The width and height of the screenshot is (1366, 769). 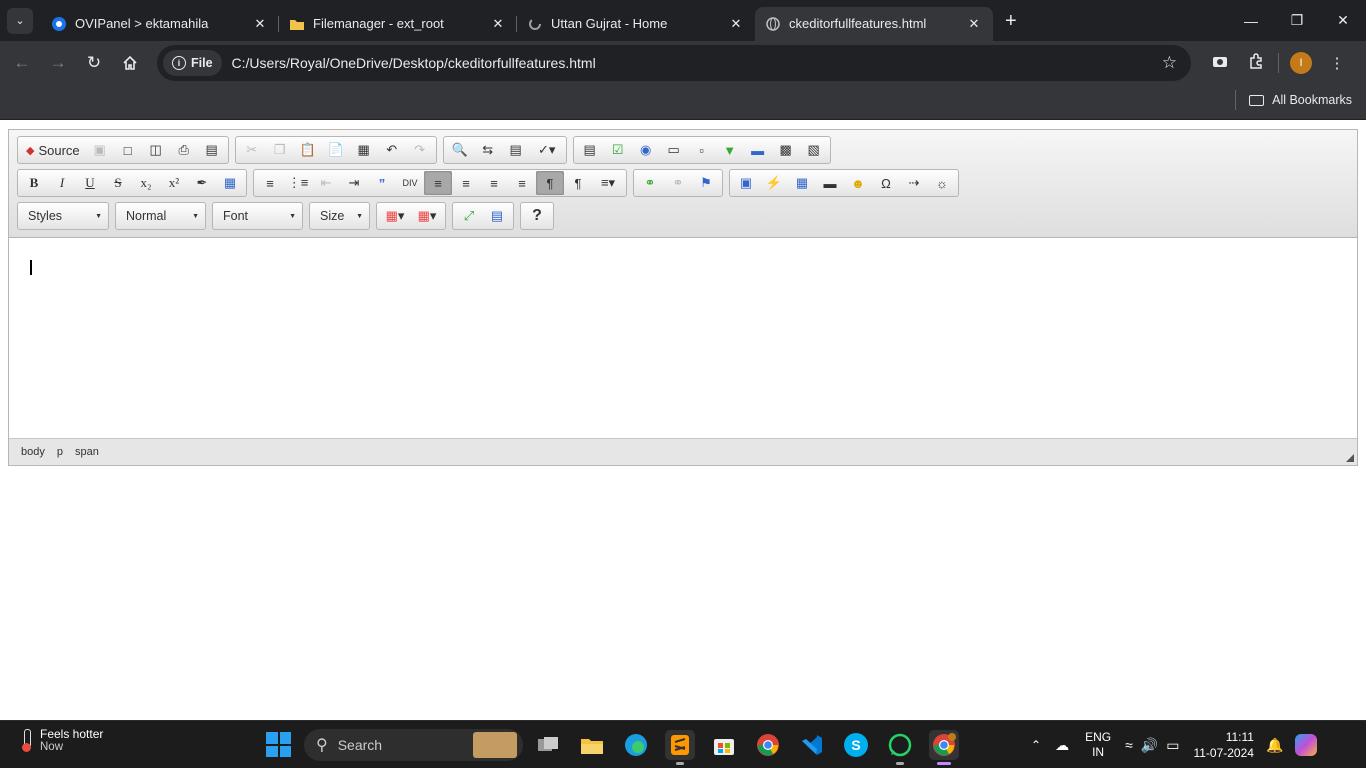 What do you see at coordinates (413, 745) in the screenshot?
I see `taskbar-search: ⚲ Search` at bounding box center [413, 745].